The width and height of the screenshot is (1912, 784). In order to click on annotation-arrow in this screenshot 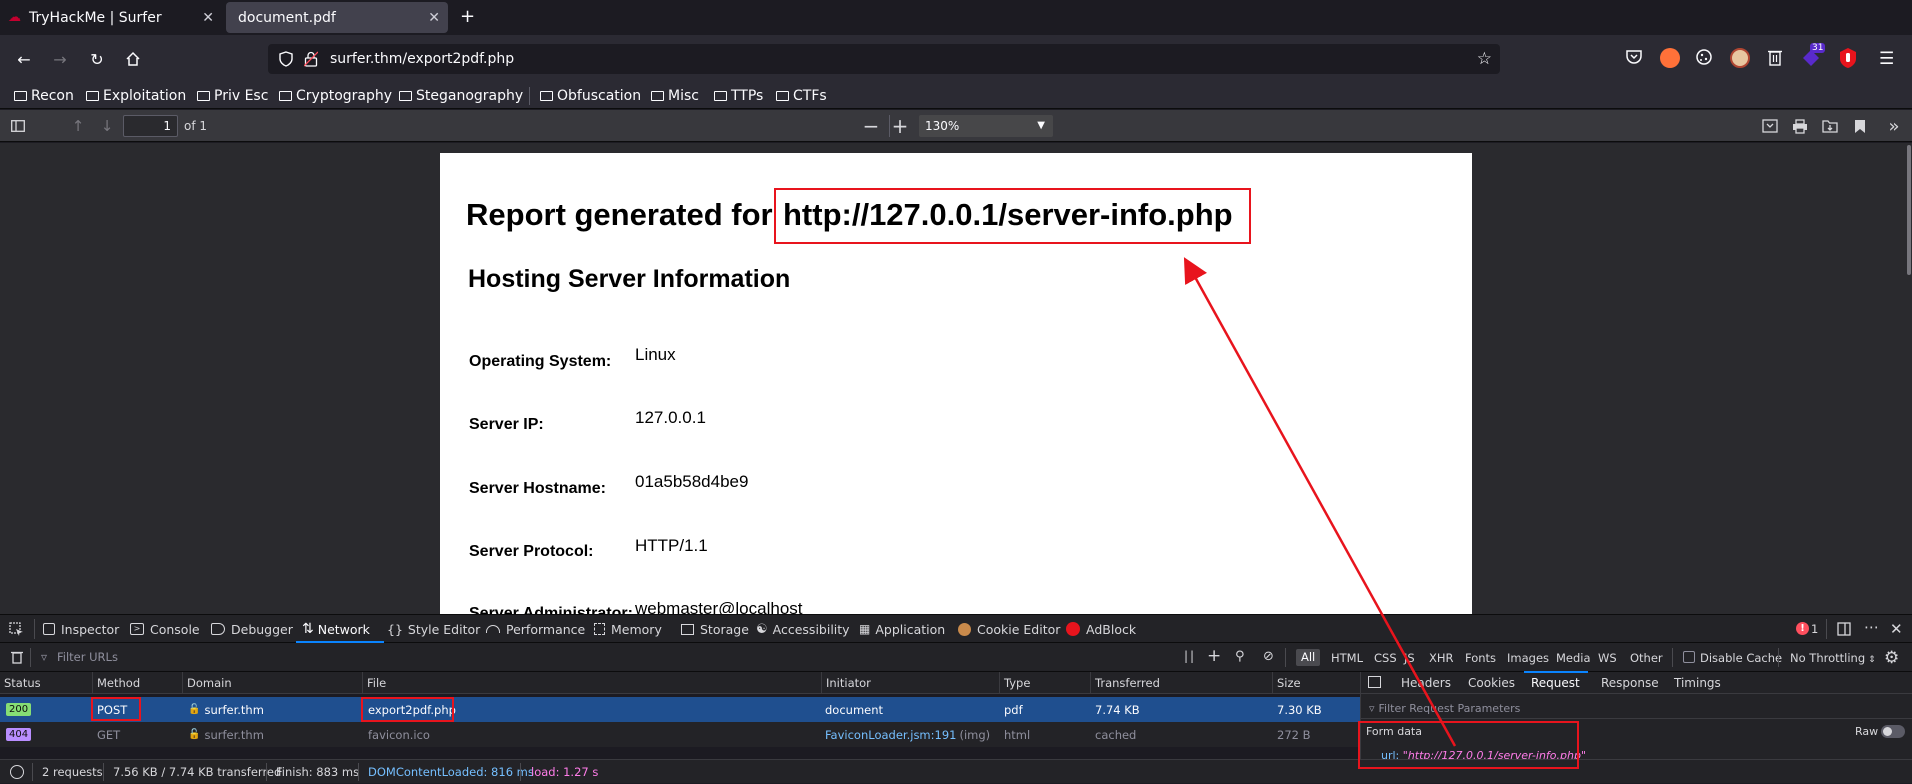, I will do `click(1320, 502)`.